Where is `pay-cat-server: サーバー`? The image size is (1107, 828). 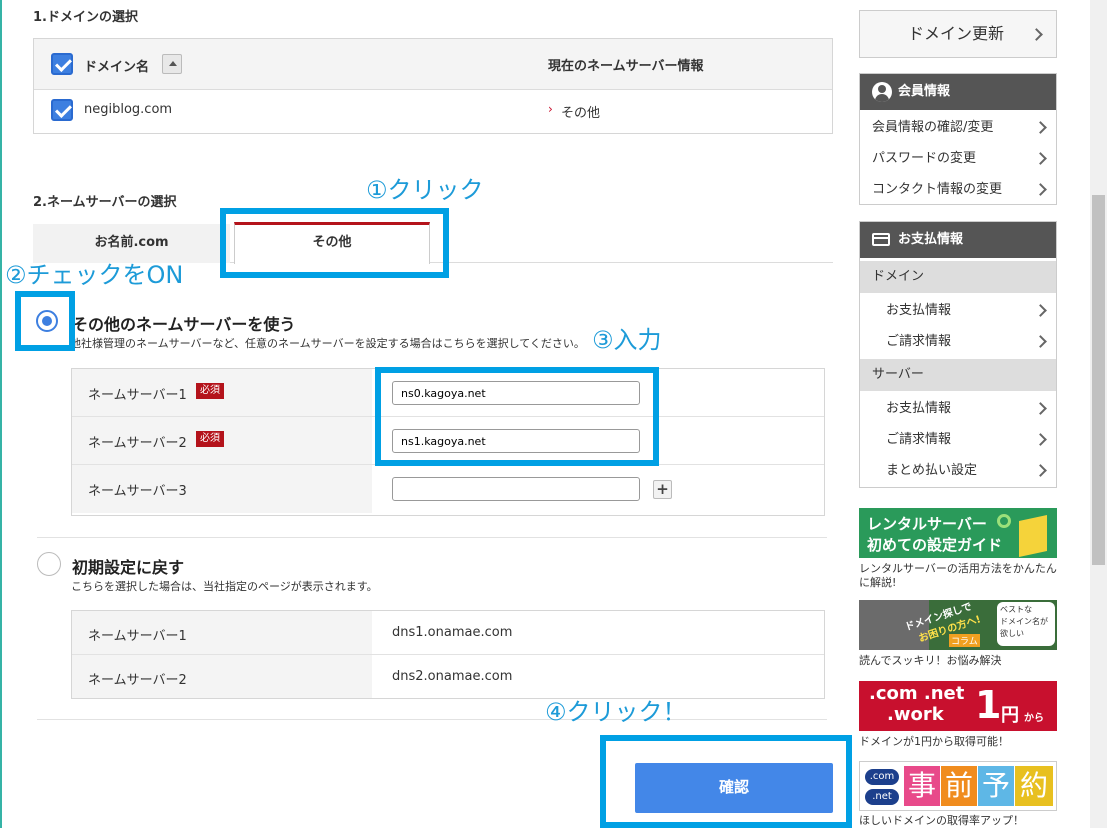
pay-cat-server: サーバー is located at coordinates (958, 375).